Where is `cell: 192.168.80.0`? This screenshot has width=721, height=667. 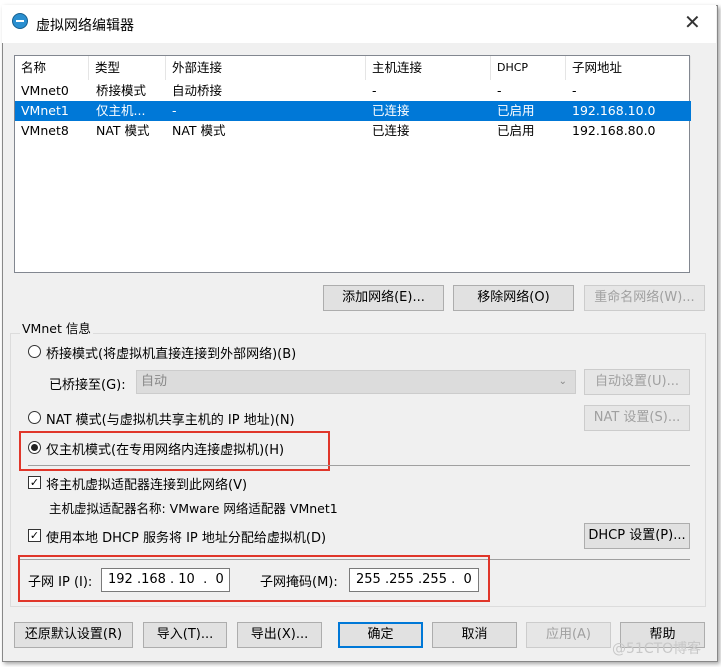
cell: 192.168.80.0 is located at coordinates (614, 130).